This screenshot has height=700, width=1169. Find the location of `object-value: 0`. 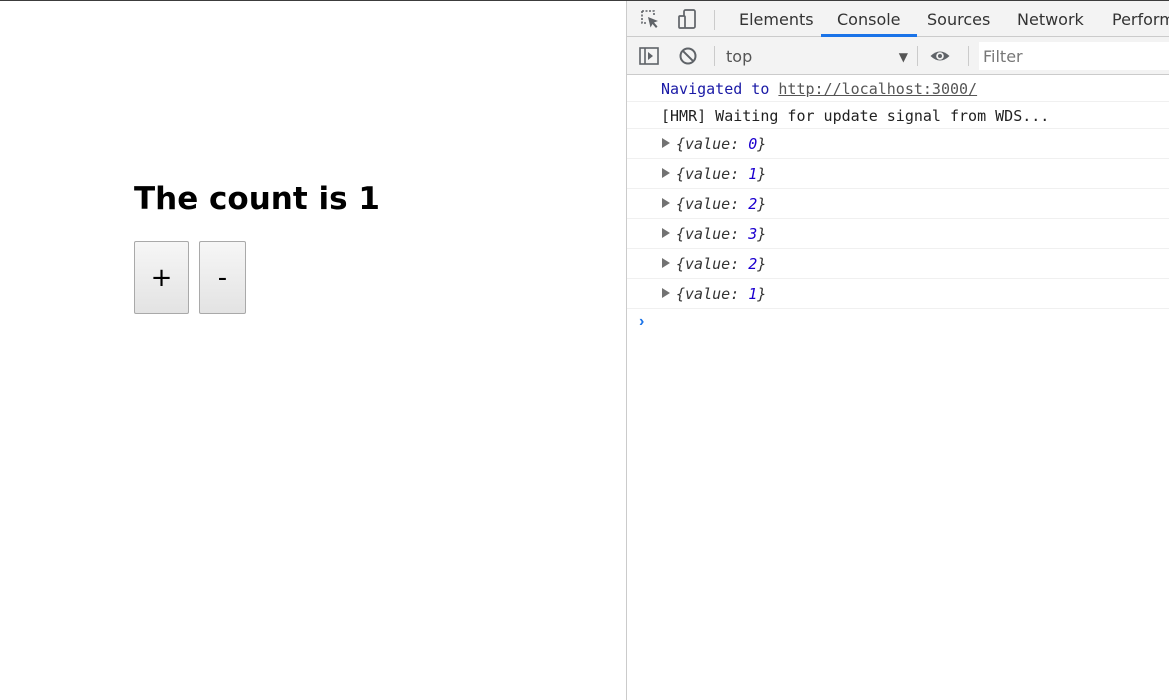

object-value: 0 is located at coordinates (753, 144).